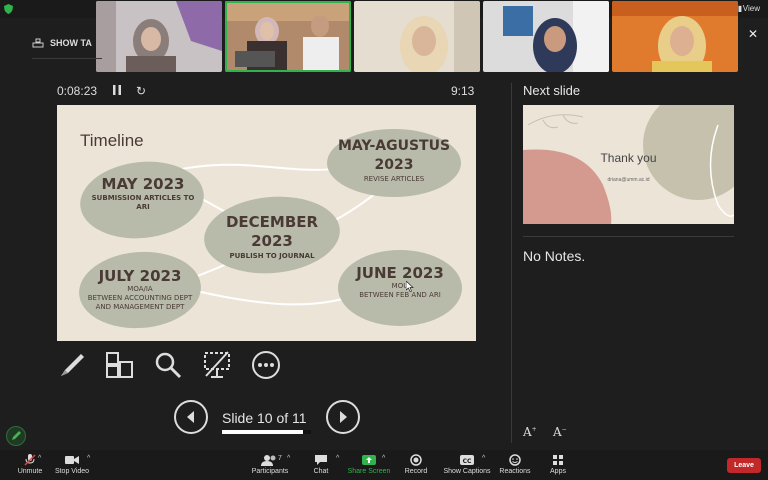 The width and height of the screenshot is (768, 480). I want to click on next-slide-preview: Thank you driana@umm.ac.id, so click(628, 164).